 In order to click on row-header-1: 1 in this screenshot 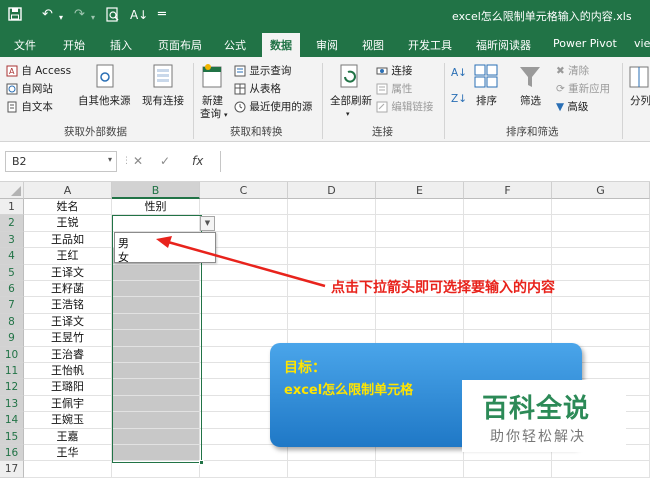, I will do `click(12, 207)`.